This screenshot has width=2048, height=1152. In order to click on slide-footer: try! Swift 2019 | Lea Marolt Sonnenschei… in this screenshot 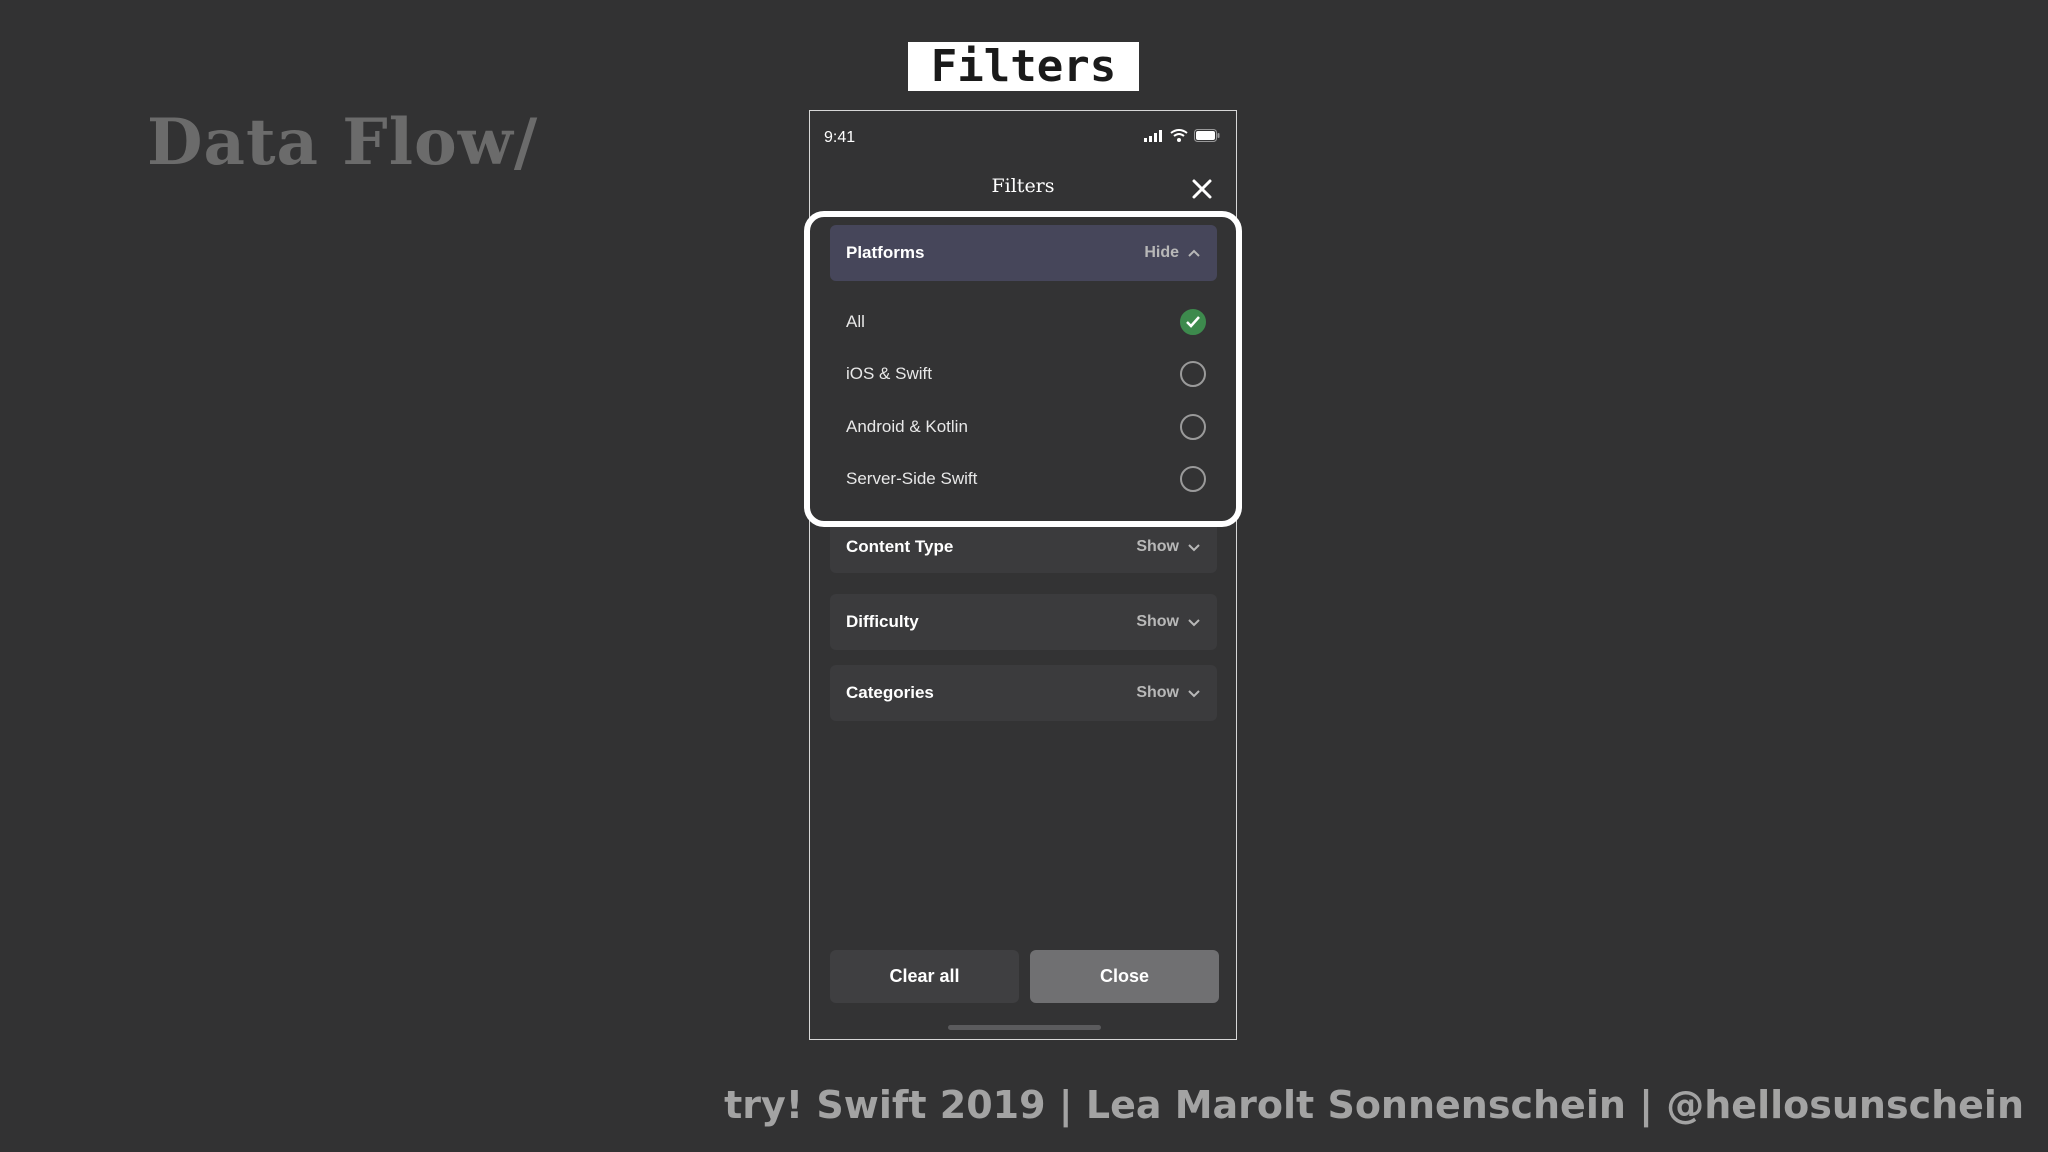, I will do `click(1374, 1105)`.